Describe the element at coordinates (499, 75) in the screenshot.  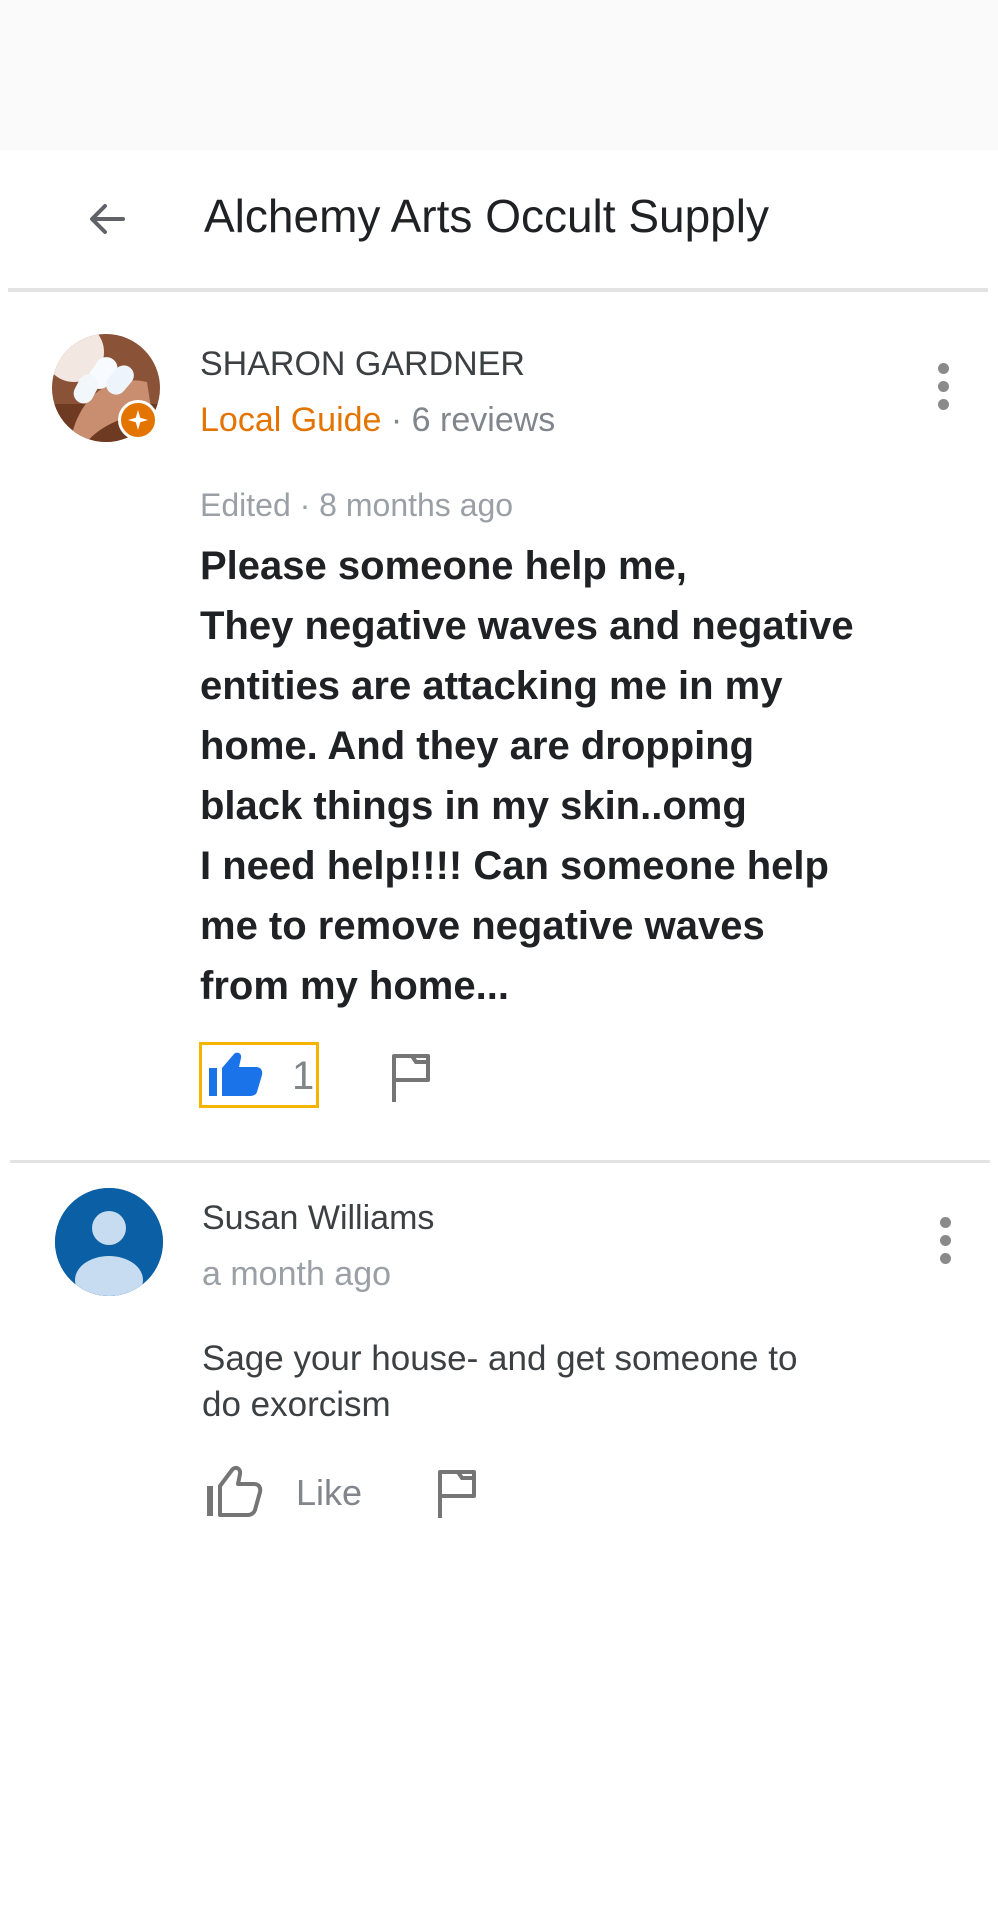
I see `status-area` at that location.